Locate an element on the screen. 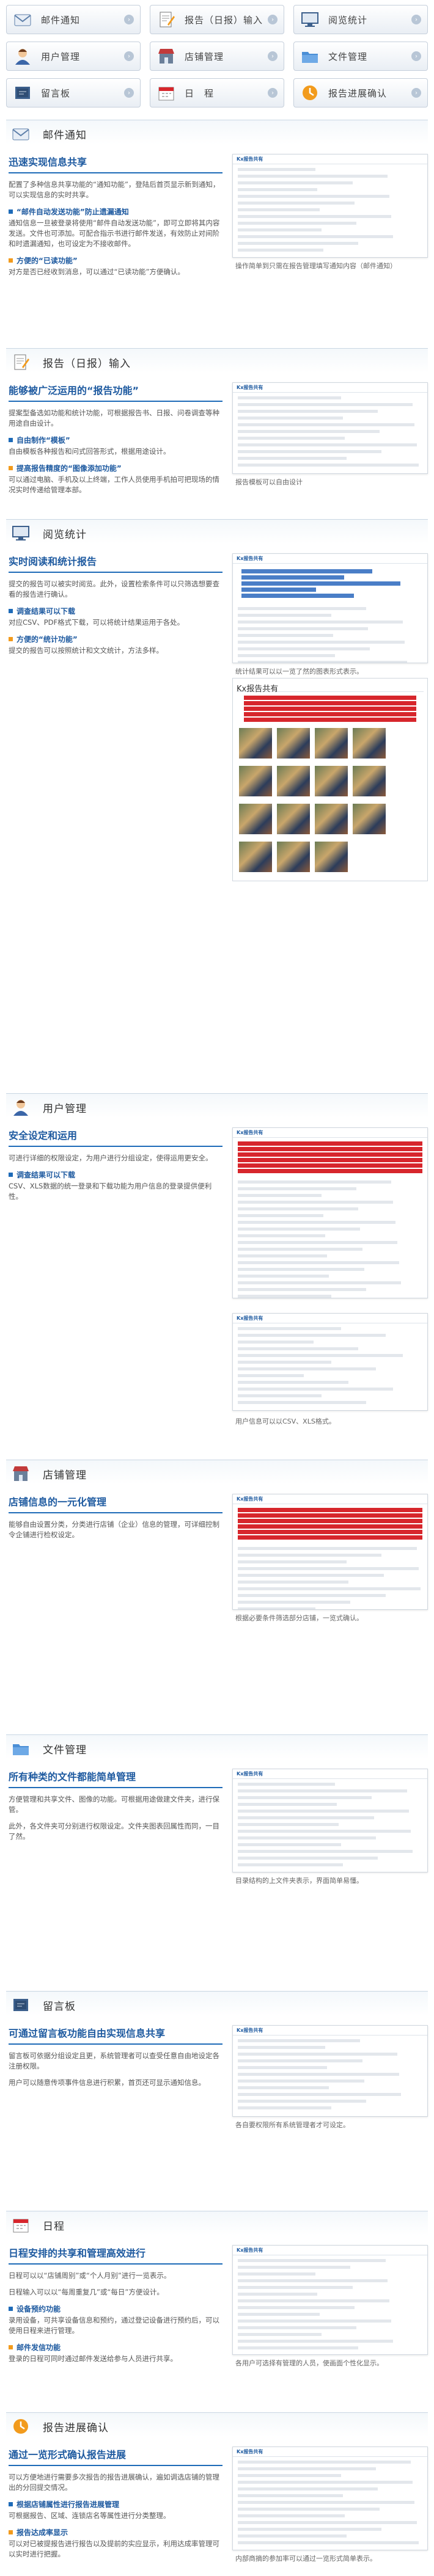 The width and height of the screenshot is (434, 2576). progress-icon is located at coordinates (20, 2426).